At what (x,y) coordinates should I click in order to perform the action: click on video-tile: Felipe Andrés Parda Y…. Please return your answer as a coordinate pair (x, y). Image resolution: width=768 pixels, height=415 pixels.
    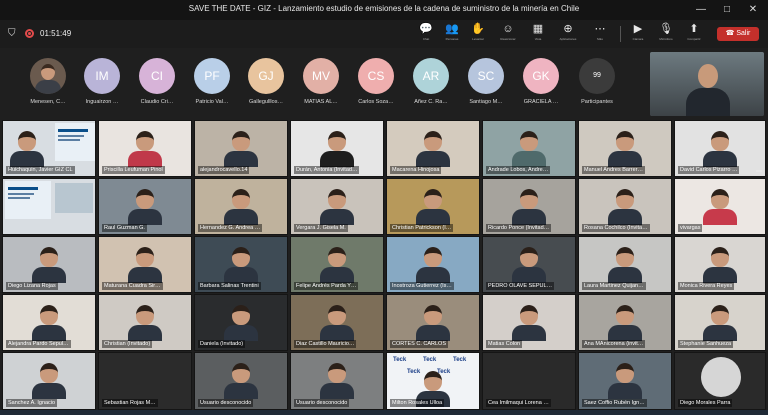
    Looking at the image, I should click on (337, 264).